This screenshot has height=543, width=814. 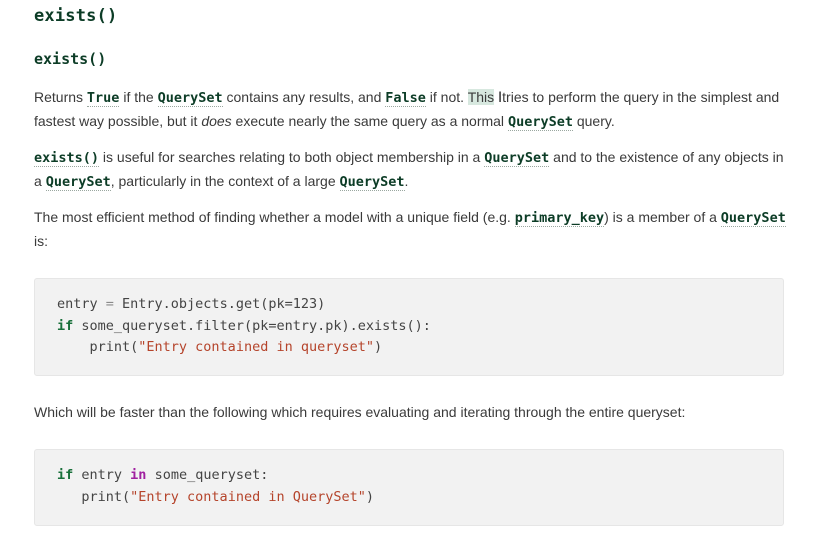 What do you see at coordinates (60, 97) in the screenshot?
I see `text: Returns` at bounding box center [60, 97].